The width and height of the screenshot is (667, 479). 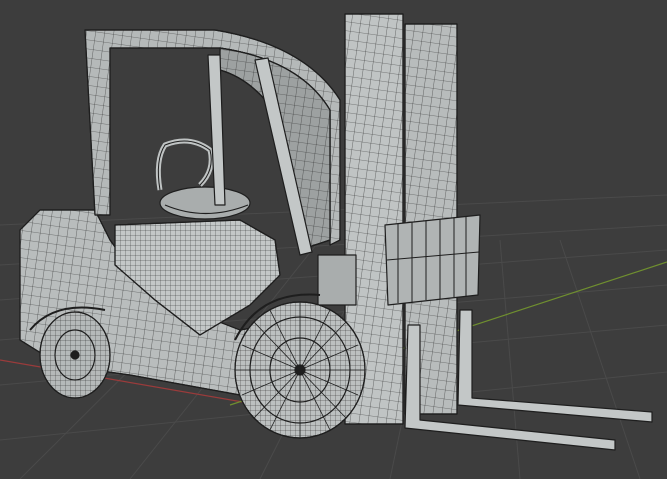 What do you see at coordinates (337, 280) in the screenshot?
I see `mast-bracket` at bounding box center [337, 280].